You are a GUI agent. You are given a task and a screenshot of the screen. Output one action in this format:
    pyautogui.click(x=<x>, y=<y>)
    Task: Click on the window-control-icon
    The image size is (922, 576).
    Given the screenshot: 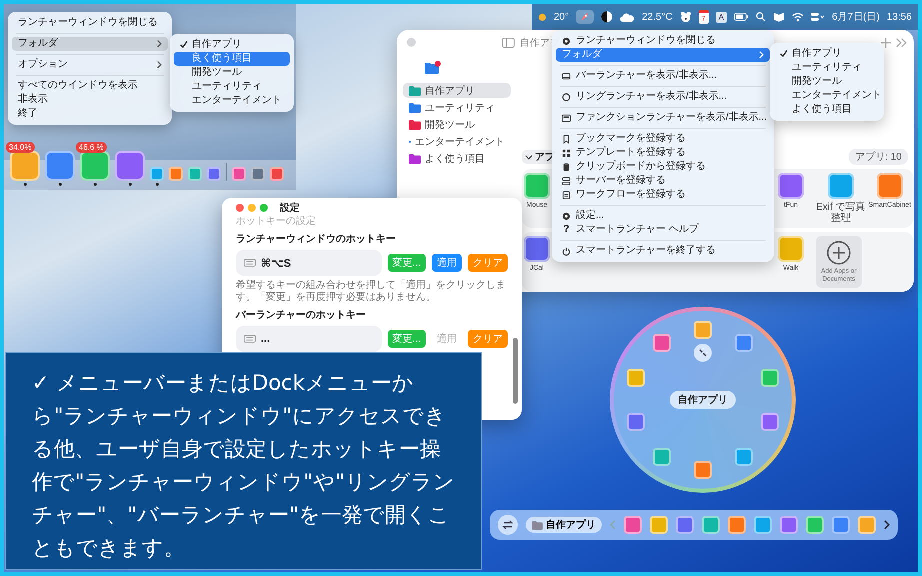 What is the action you would take?
    pyautogui.click(x=411, y=43)
    